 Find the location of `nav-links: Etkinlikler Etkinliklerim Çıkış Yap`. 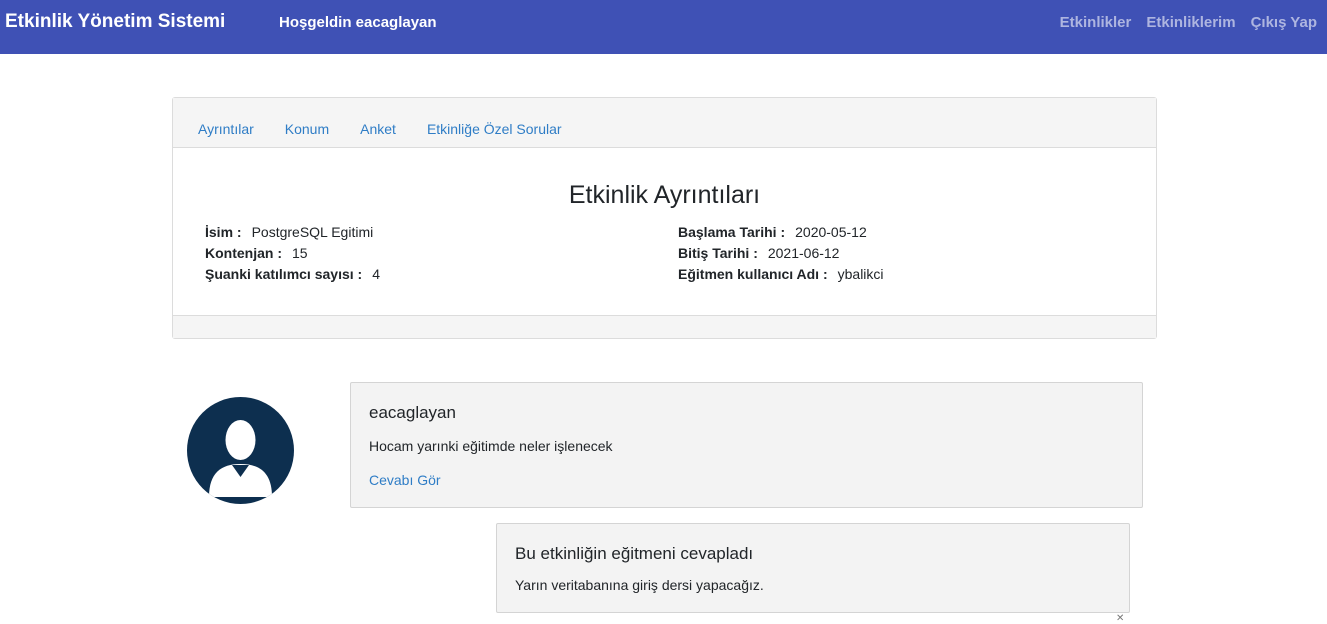

nav-links: Etkinlikler Etkinliklerim Çıkış Yap is located at coordinates (1188, 22).